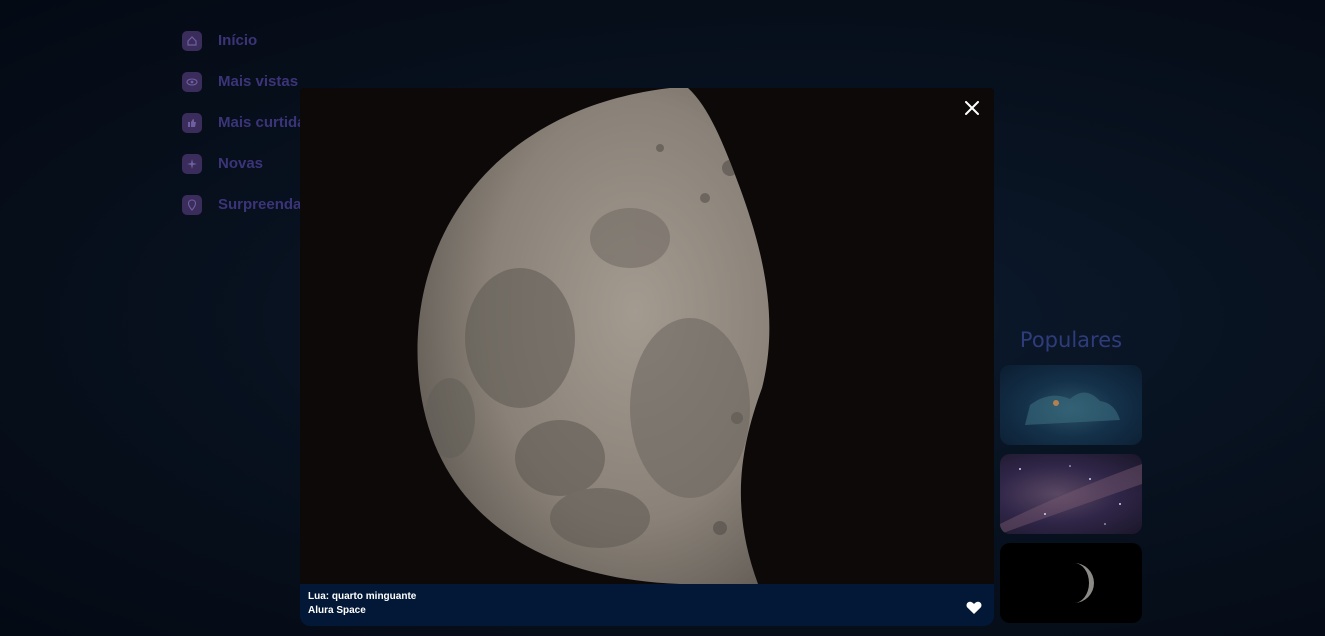 The image size is (1325, 636). I want to click on thumbs-up-icon, so click(192, 122).